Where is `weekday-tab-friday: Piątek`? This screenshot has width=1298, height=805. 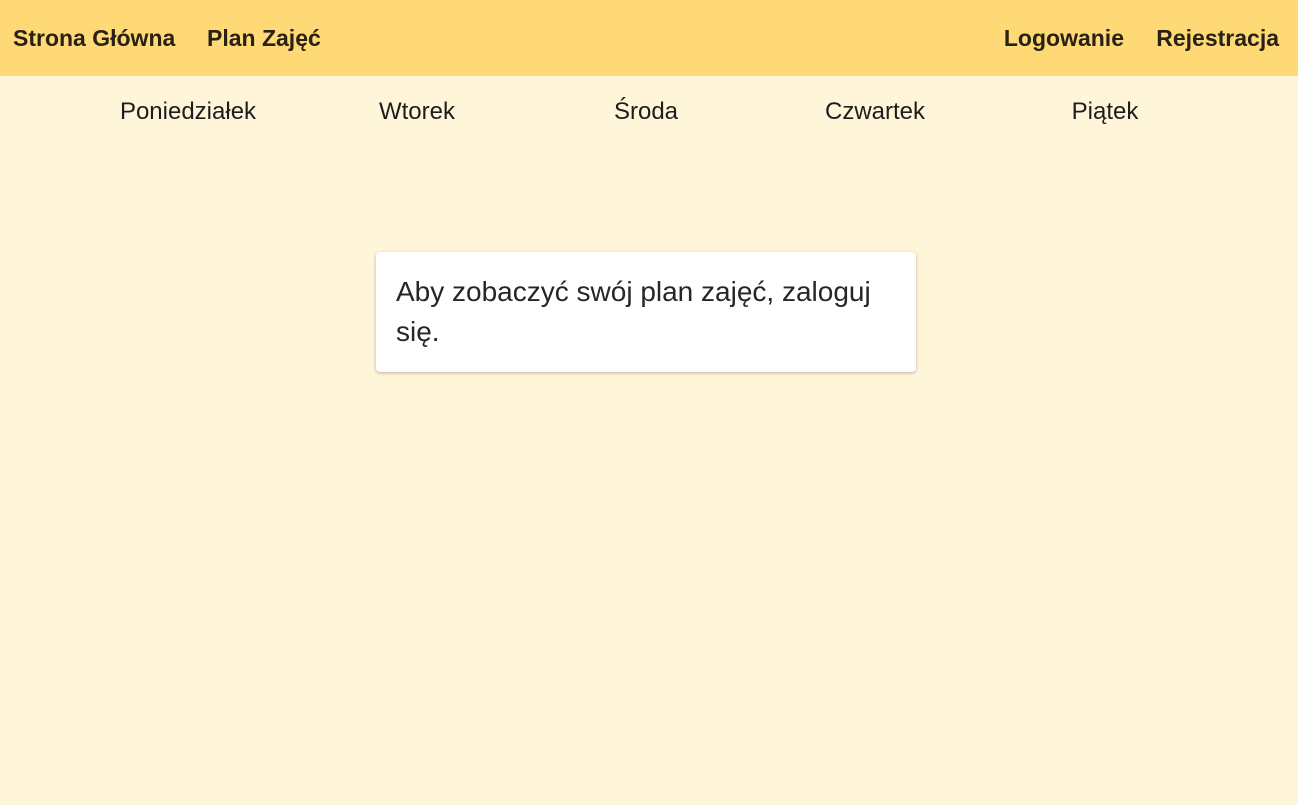
weekday-tab-friday: Piątek is located at coordinates (1105, 112).